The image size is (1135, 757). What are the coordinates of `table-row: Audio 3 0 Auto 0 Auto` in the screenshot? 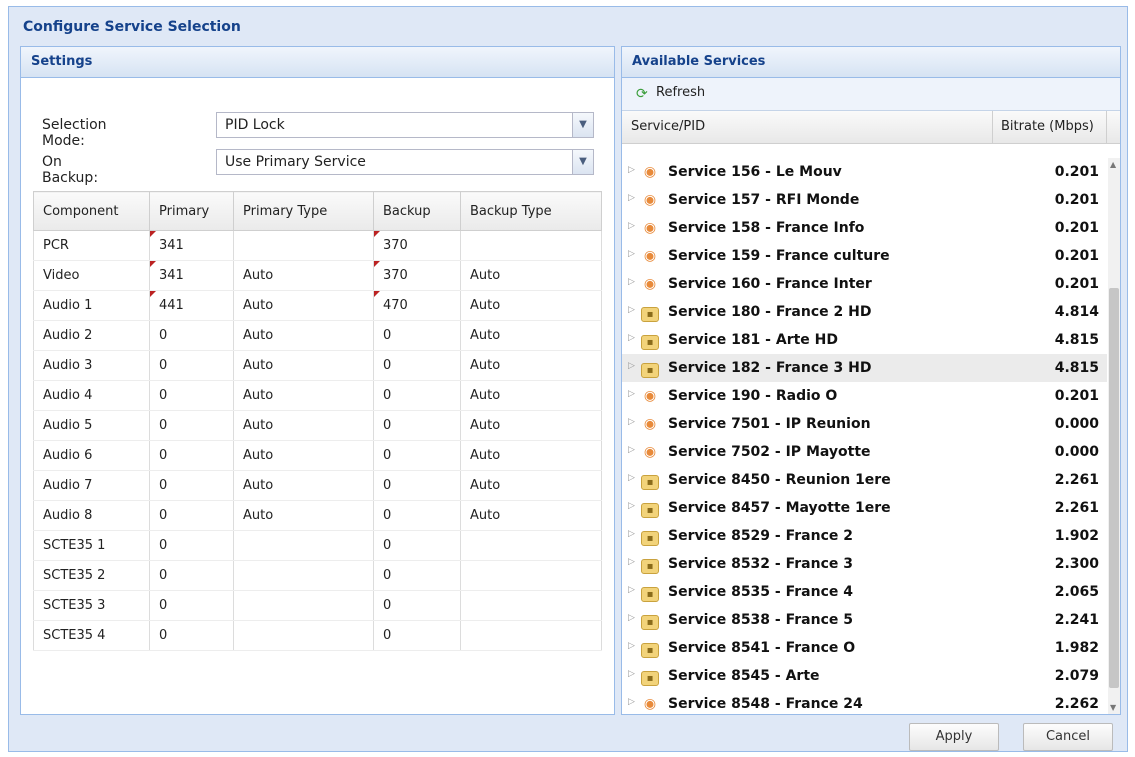 It's located at (317, 365).